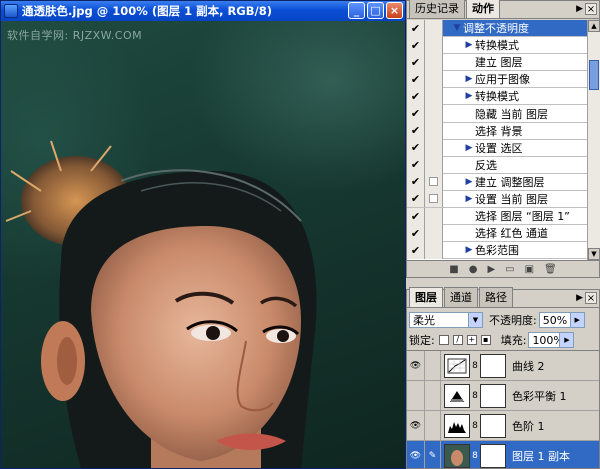 This screenshot has height=469, width=600. Describe the element at coordinates (591, 9) in the screenshot. I see `panel-close-icon: ×` at that location.